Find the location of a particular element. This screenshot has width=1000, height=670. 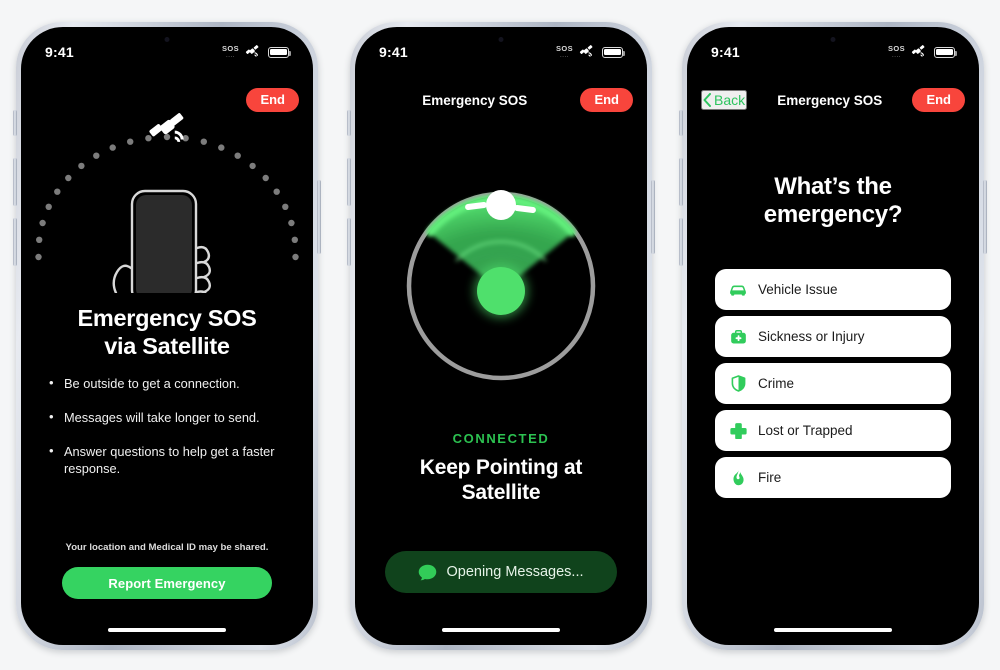

radar-svg is located at coordinates (501, 285).